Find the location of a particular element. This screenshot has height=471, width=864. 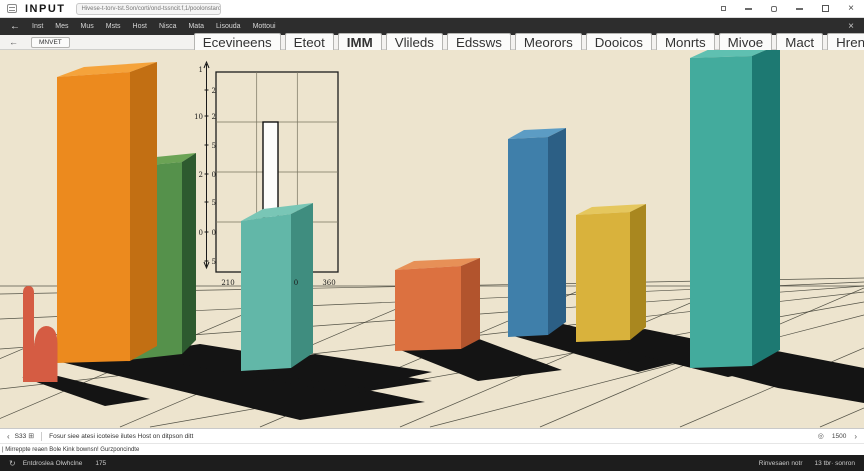

menu-item-4: Host is located at coordinates (140, 26).